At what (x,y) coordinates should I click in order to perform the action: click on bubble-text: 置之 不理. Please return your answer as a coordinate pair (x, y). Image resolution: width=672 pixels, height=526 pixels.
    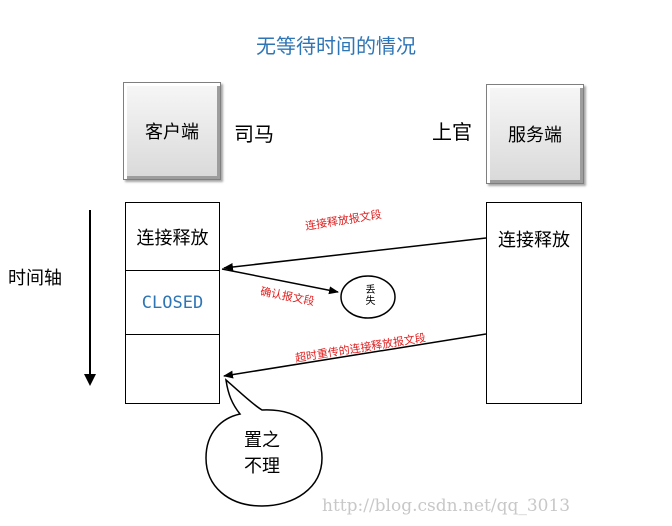
    Looking at the image, I should click on (262, 454).